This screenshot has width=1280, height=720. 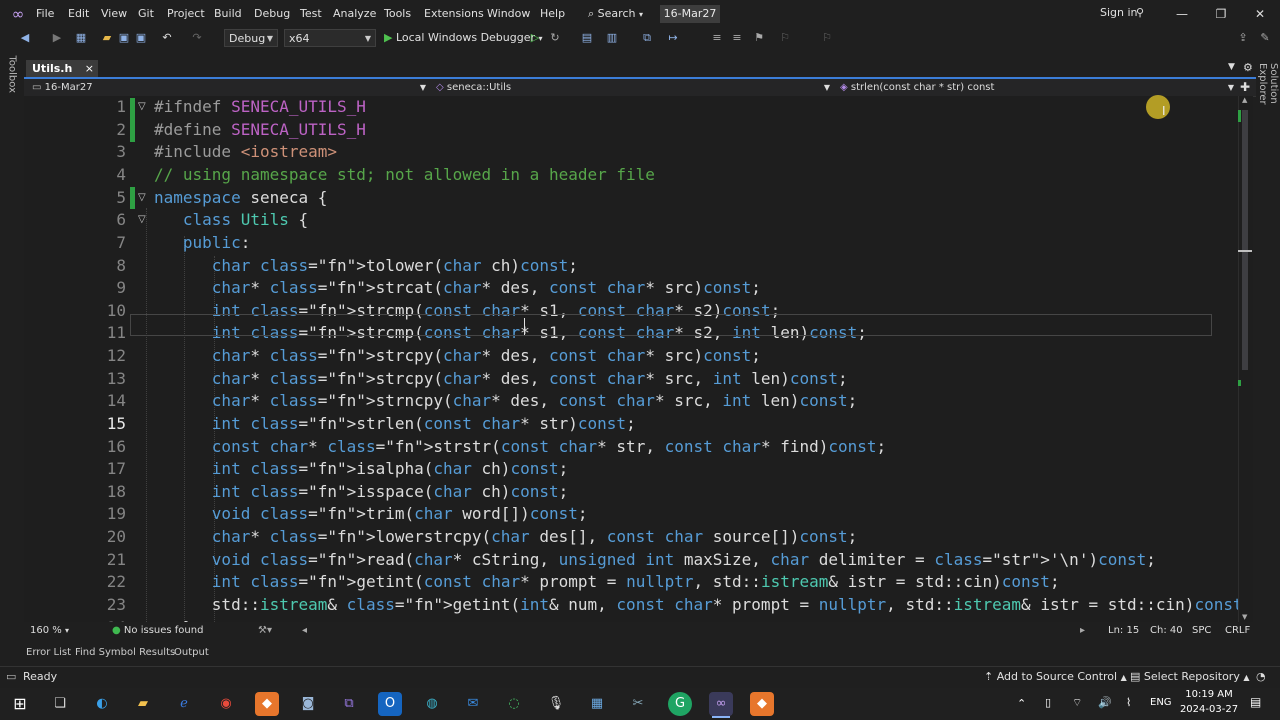 I want to click on solution-configuration-select: Debug ▼, so click(x=251, y=38).